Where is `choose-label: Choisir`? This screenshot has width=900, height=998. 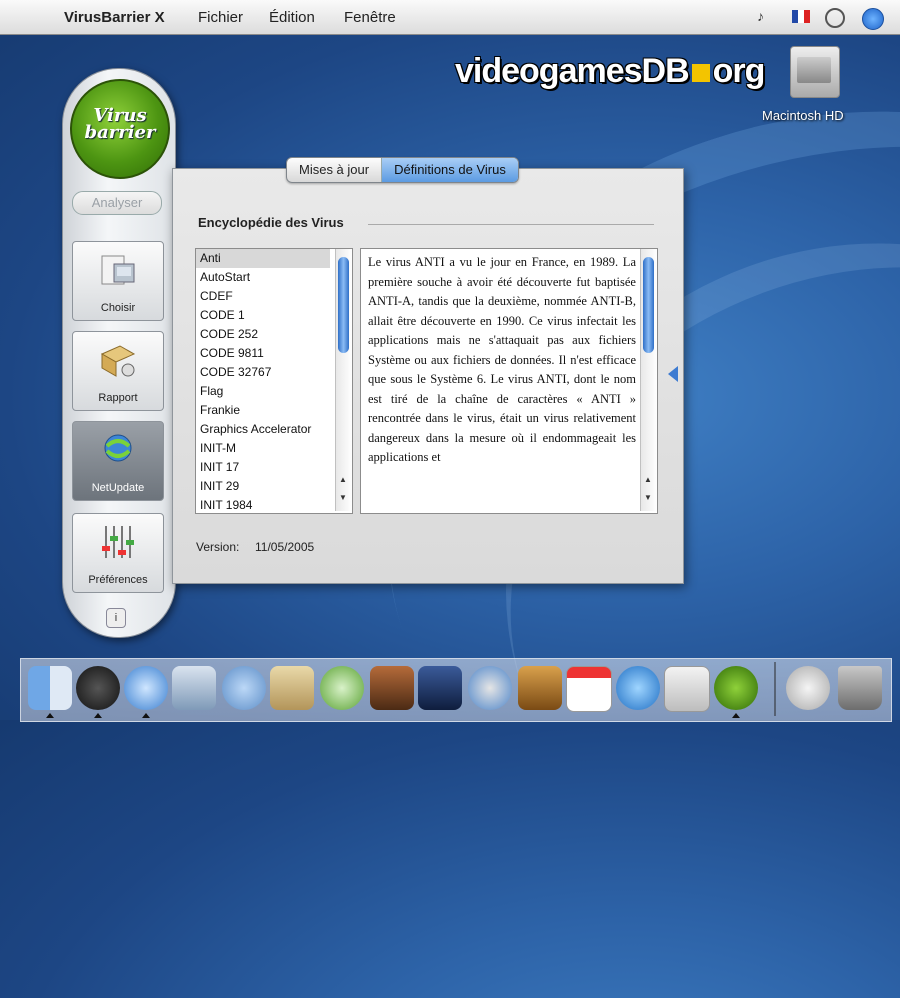 choose-label: Choisir is located at coordinates (118, 308).